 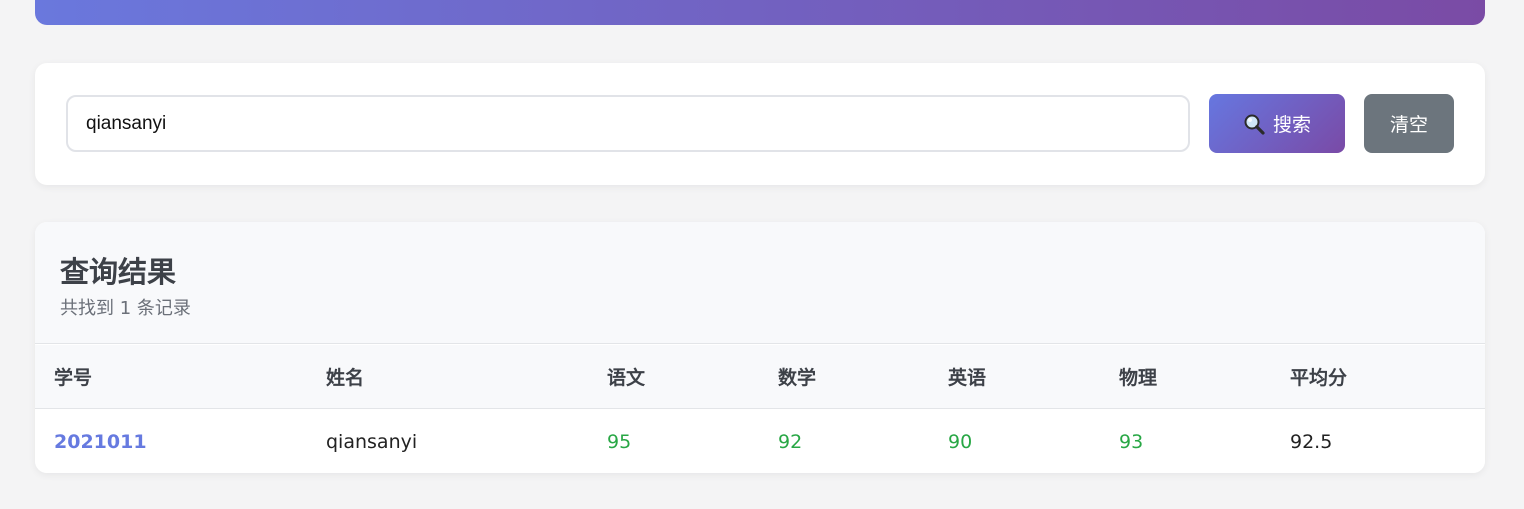 I want to click on column-header-name: 姓名, so click(x=345, y=376).